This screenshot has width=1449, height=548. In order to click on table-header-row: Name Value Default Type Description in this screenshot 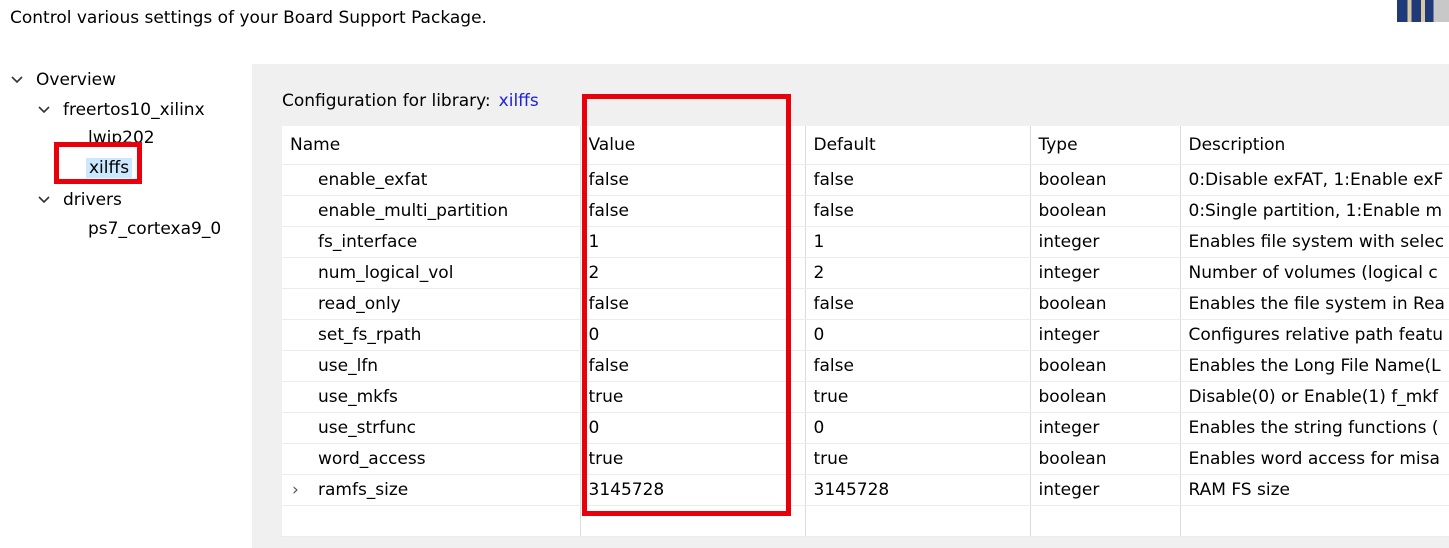, I will do `click(865, 145)`.